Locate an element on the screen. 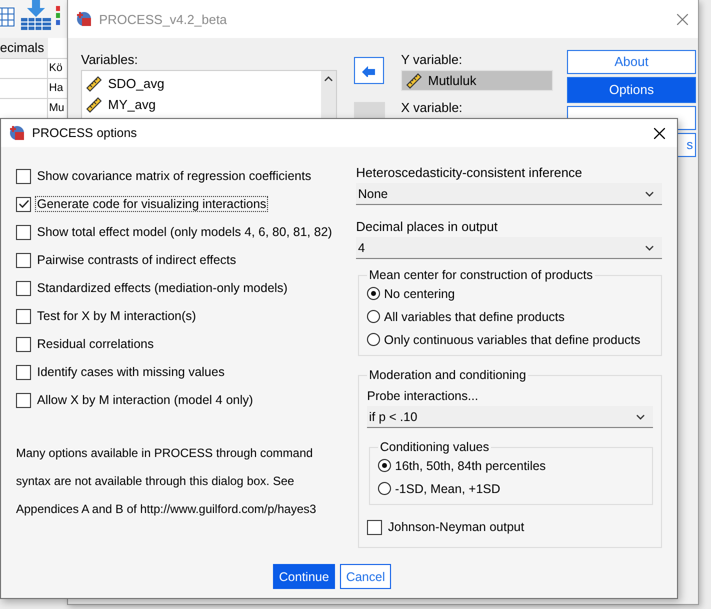  radio-label: Only continuous variables that define products is located at coordinates (512, 339).